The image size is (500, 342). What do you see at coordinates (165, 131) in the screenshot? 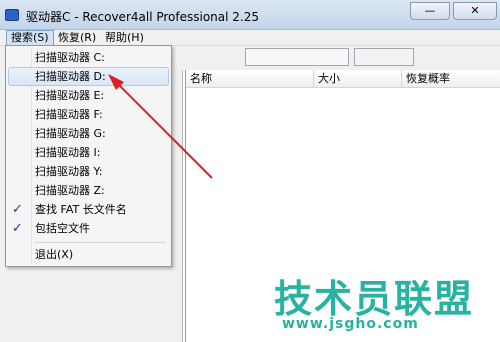
I see `arrow-shaft` at bounding box center [165, 131].